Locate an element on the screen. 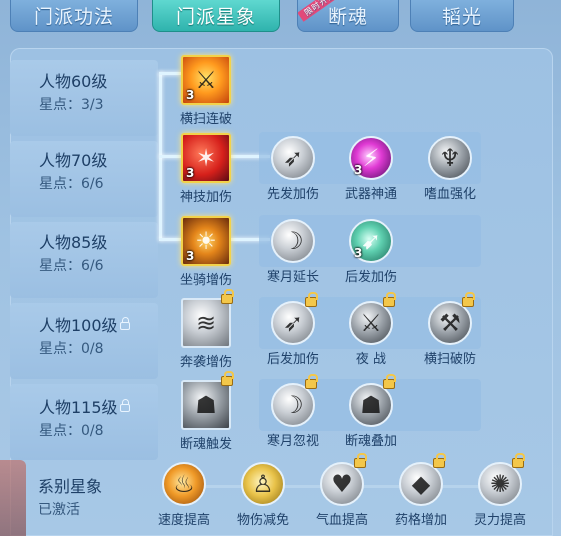 Image resolution: width=561 pixels, height=536 pixels. weapon-mastery-icon: ⚡ 3 is located at coordinates (371, 158).